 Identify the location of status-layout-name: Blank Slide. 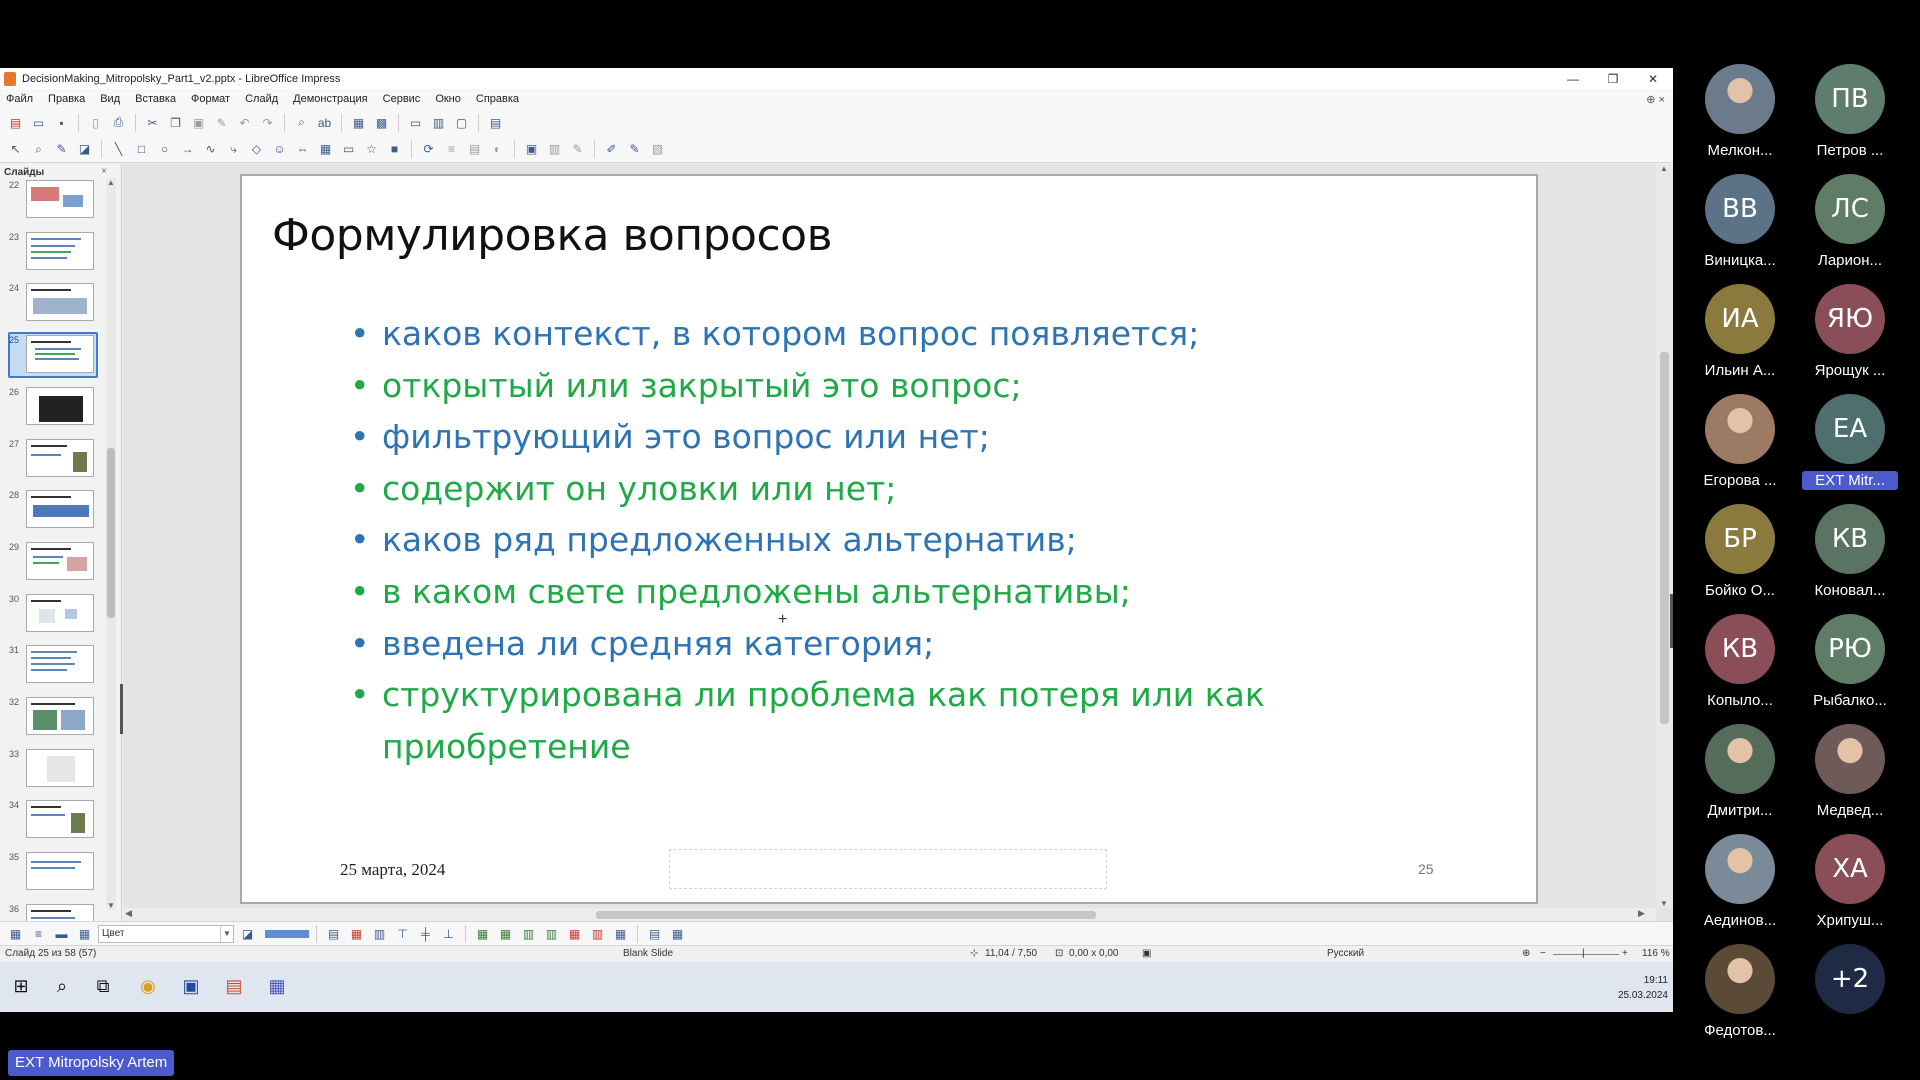
(648, 953).